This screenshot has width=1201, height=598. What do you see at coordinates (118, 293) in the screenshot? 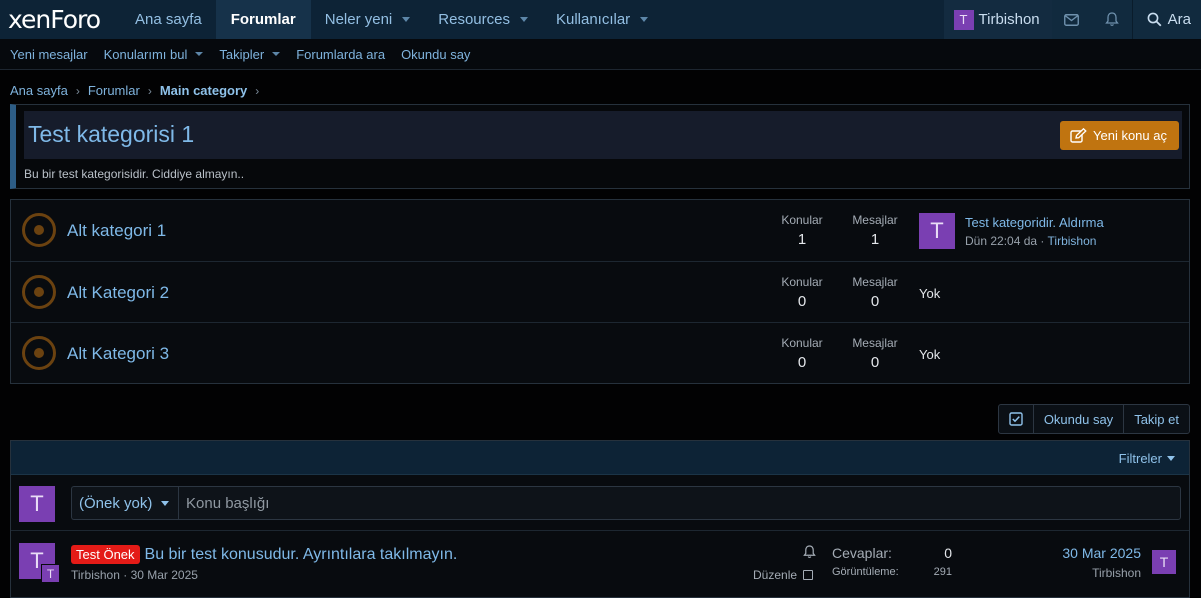
I see `subforum-title: Alt Kategori 2` at bounding box center [118, 293].